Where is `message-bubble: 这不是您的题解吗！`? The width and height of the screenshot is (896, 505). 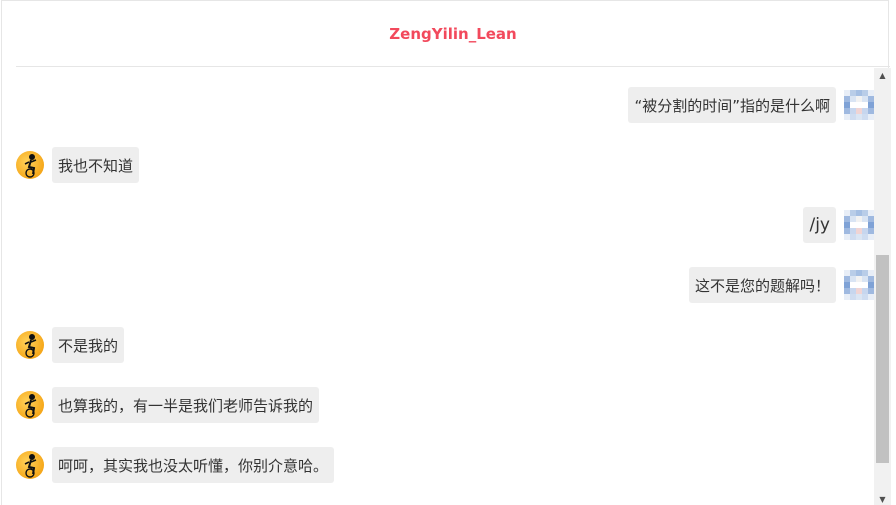 message-bubble: 这不是您的题解吗！ is located at coordinates (762, 285).